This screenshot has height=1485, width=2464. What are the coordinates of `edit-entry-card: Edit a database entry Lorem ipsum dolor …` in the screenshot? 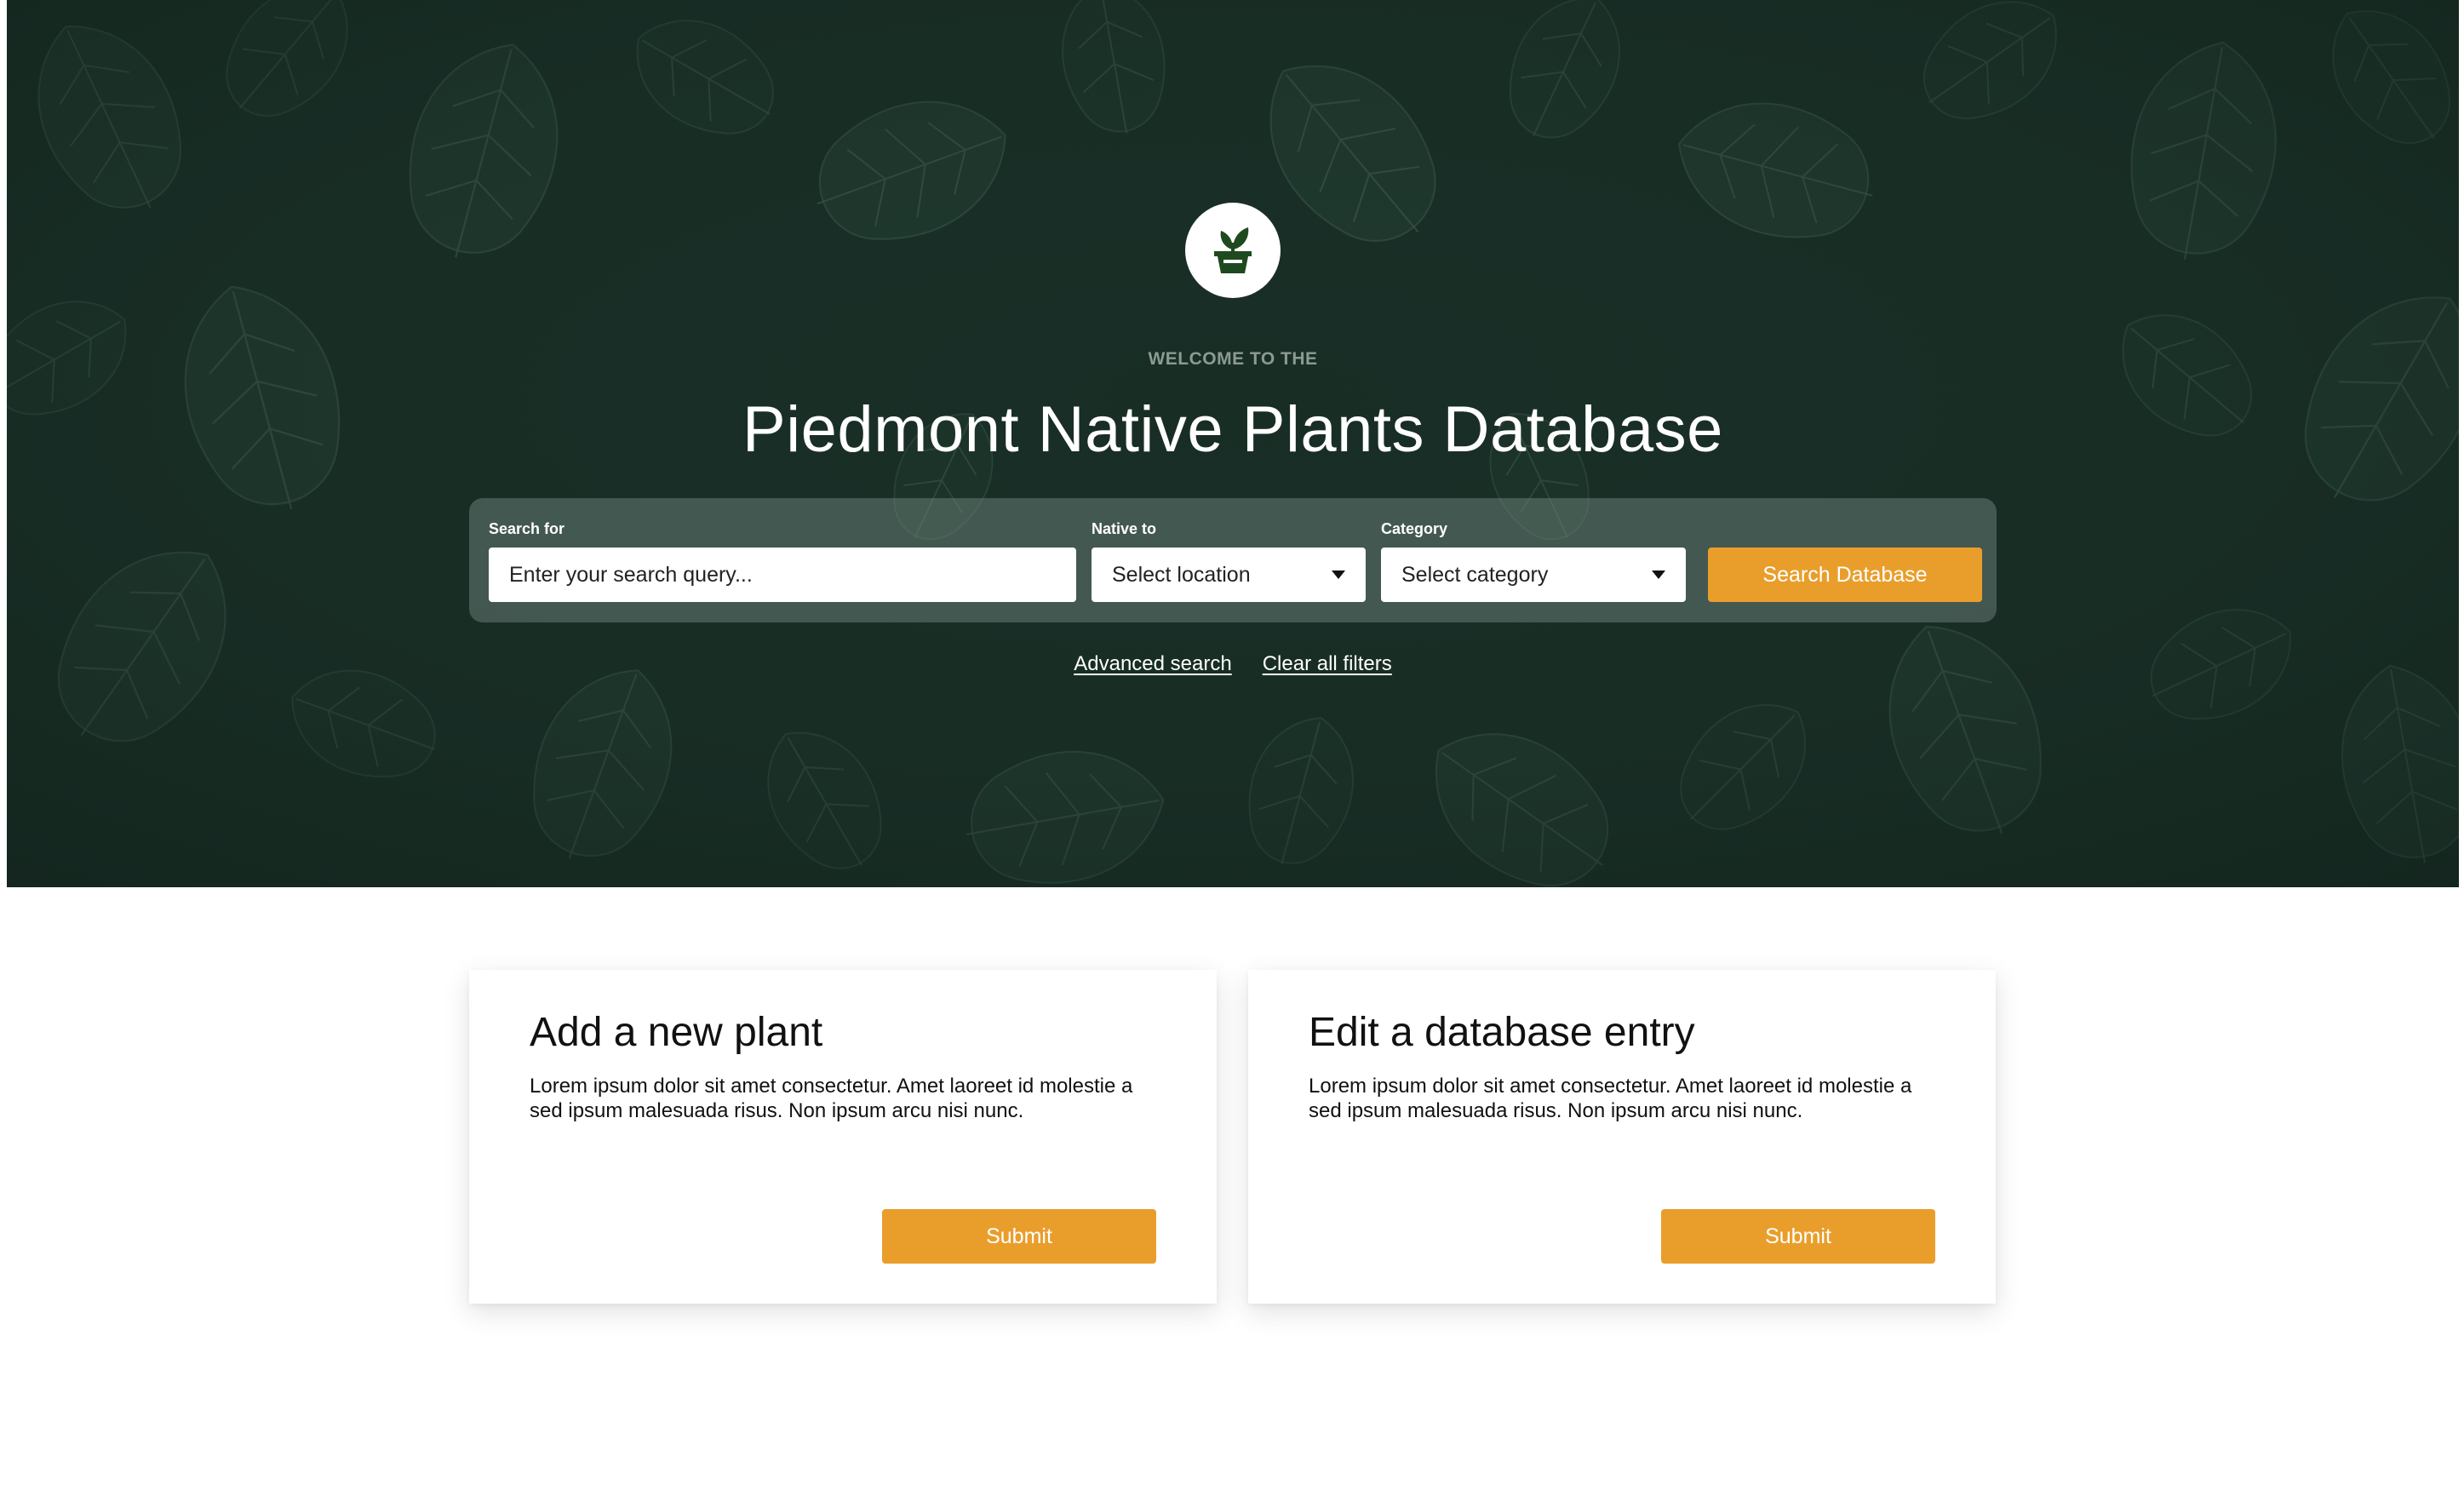 It's located at (1622, 1137).